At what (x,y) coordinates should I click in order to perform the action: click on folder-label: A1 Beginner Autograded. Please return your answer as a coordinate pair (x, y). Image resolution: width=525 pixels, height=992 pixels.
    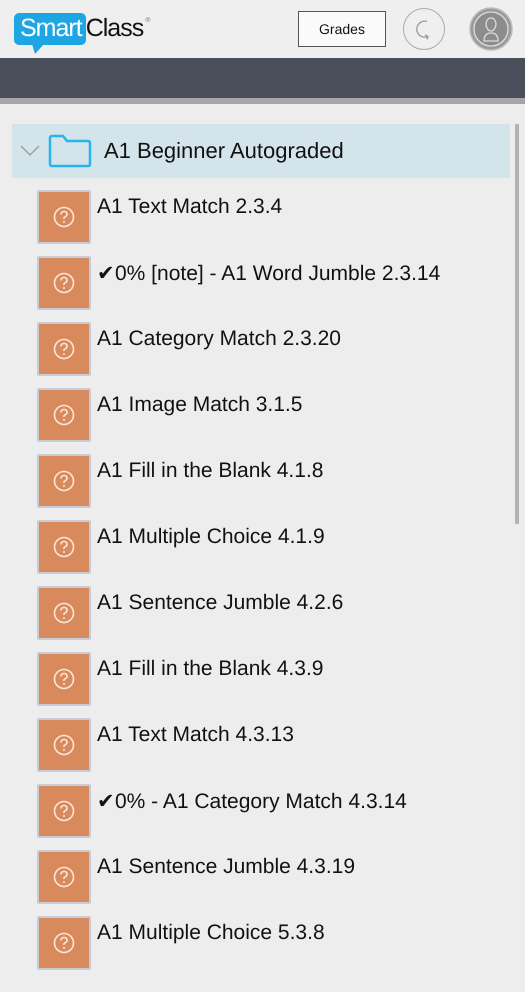
    Looking at the image, I should click on (224, 151).